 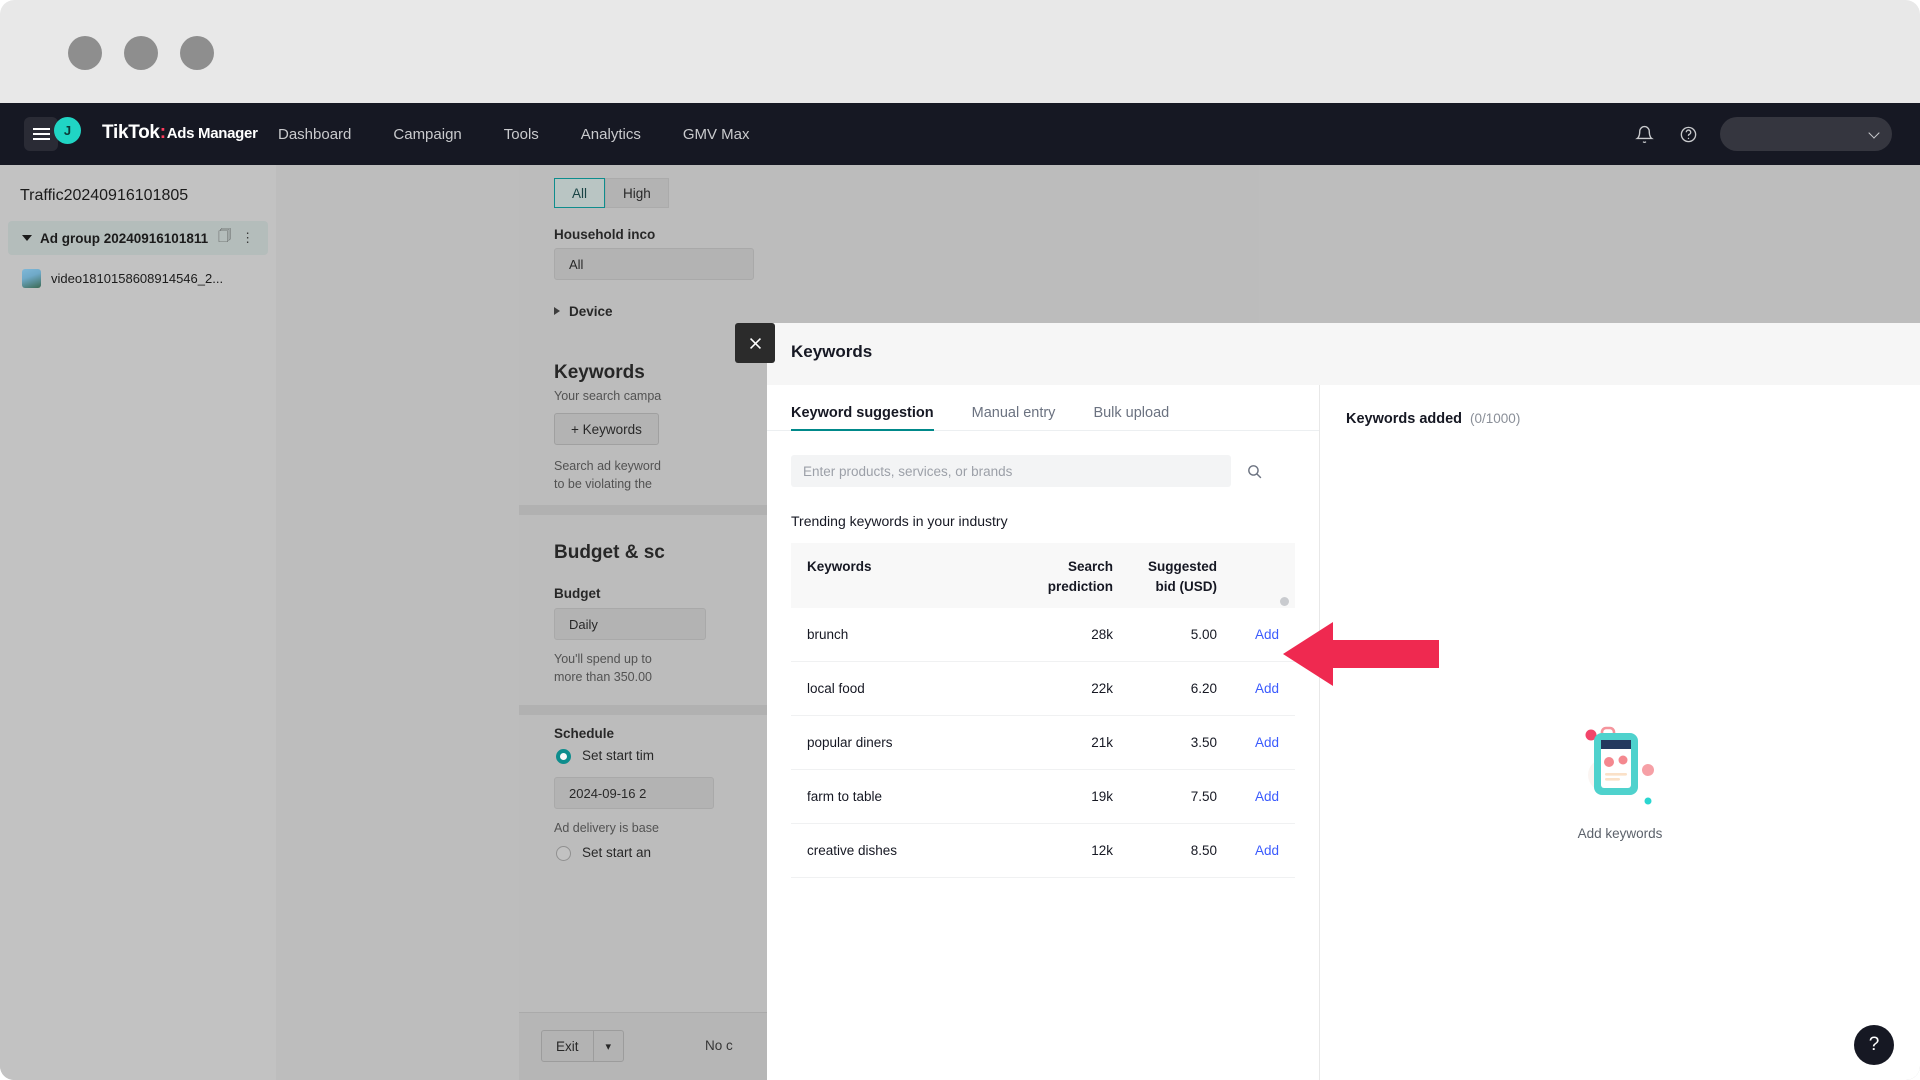 I want to click on cell-search-prediction: 12k, so click(x=1102, y=851).